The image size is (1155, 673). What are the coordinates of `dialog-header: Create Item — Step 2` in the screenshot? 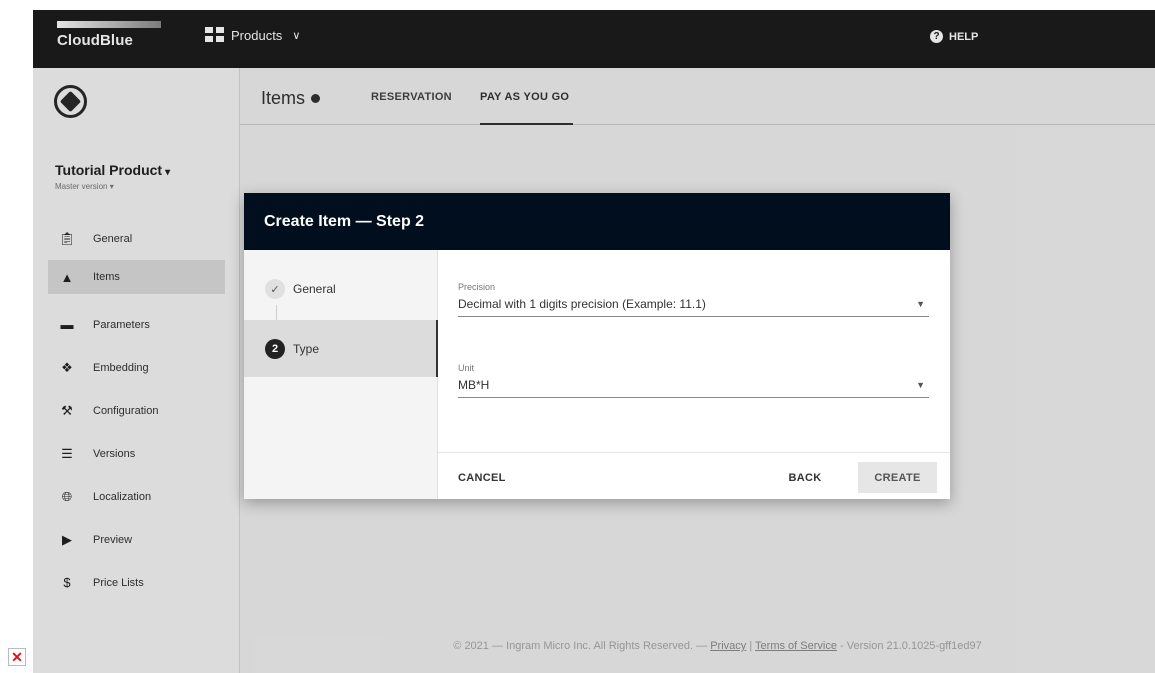 It's located at (597, 221).